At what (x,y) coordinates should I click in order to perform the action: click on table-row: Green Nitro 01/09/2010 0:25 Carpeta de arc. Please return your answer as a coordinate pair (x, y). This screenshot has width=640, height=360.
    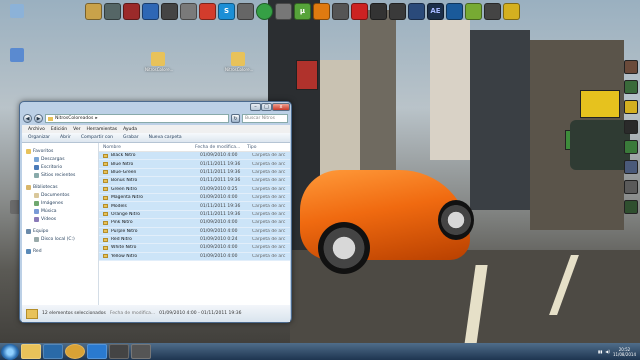
    Looking at the image, I should click on (194, 189).